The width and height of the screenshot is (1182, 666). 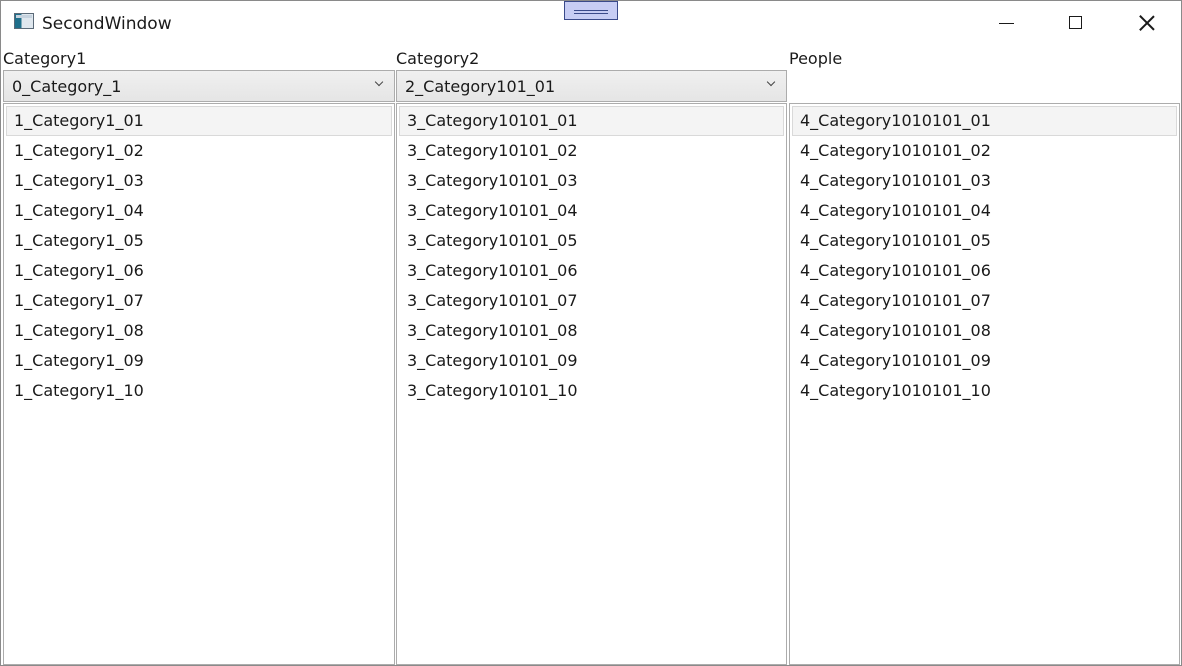 I want to click on close-button, so click(x=1146, y=23).